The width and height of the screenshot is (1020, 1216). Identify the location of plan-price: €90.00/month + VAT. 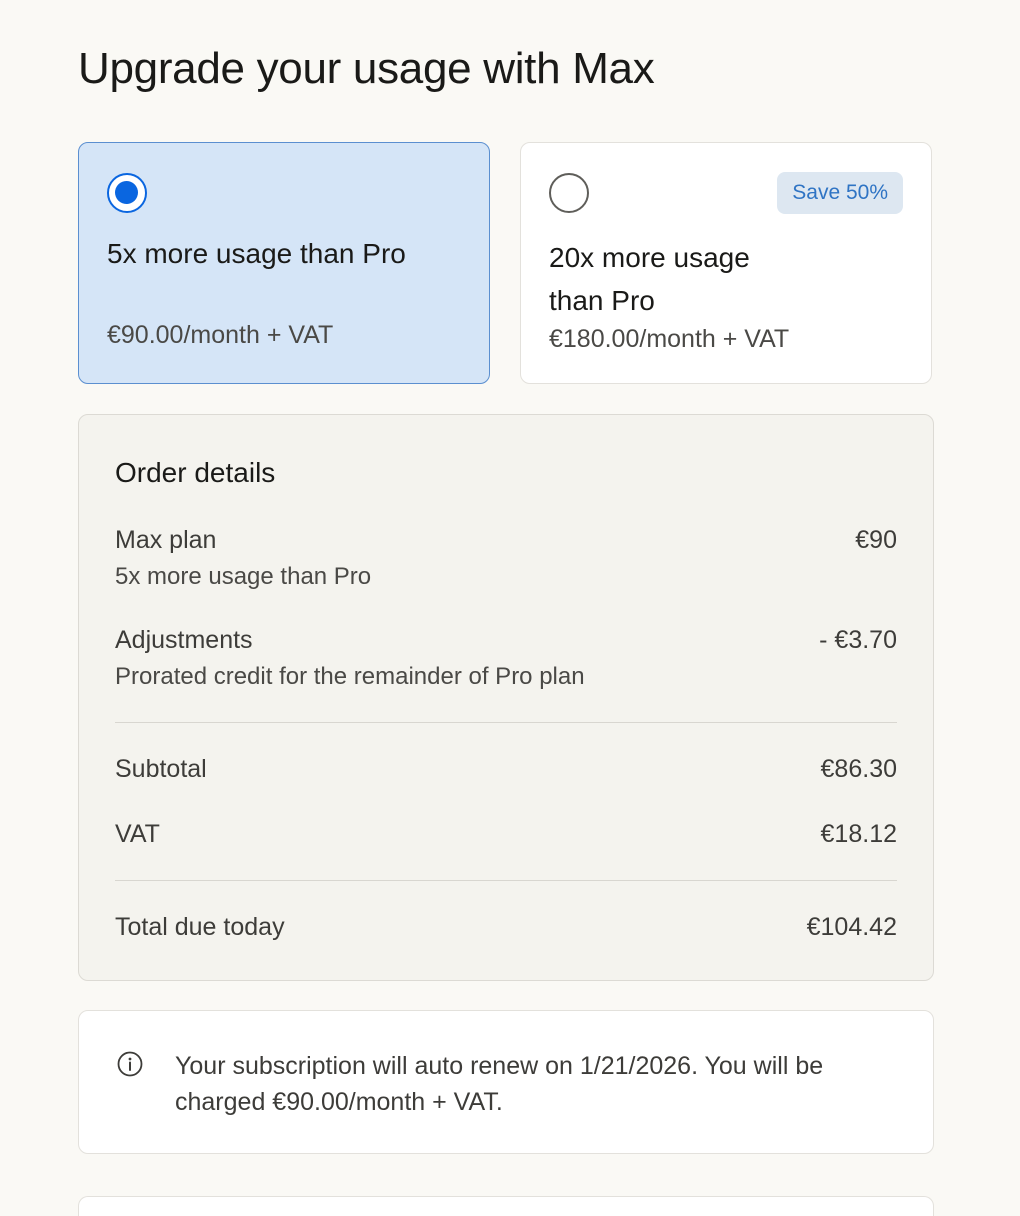
(220, 335).